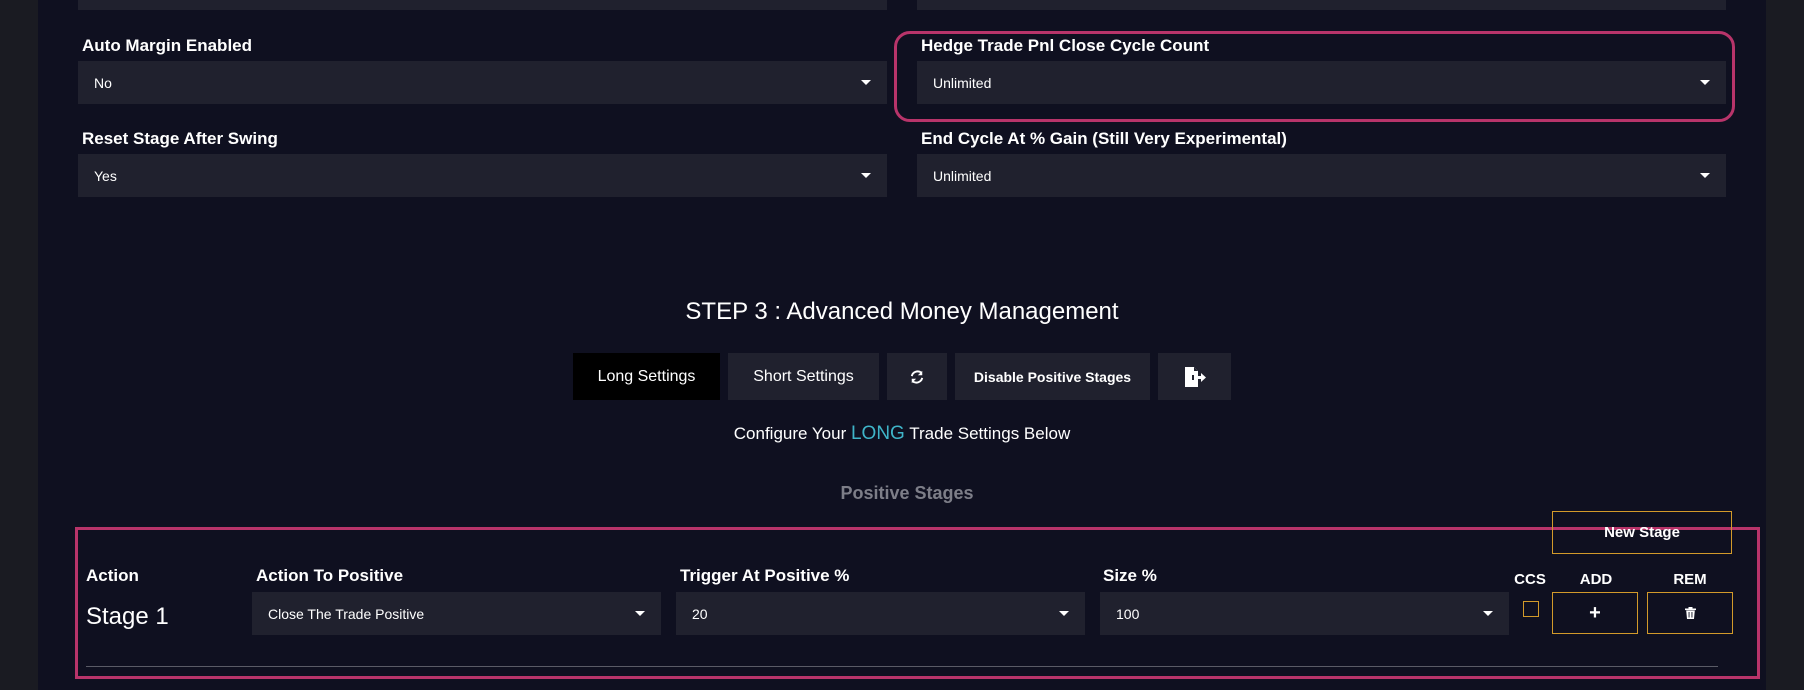  Describe the element at coordinates (1065, 45) in the screenshot. I see `hedge-pnl-label: Hedge Trade Pnl Close Cycle Count` at that location.